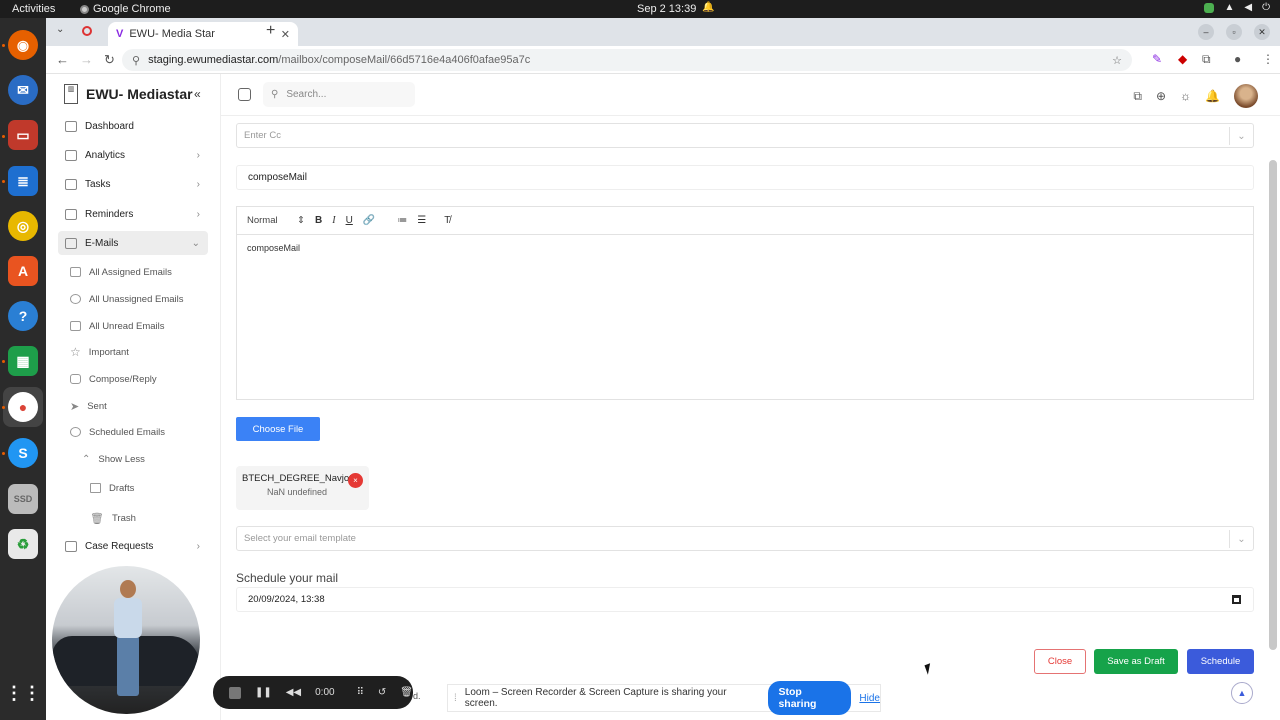 This screenshot has width=1280, height=720. What do you see at coordinates (140, 379) in the screenshot?
I see `sidebar-sub-compose: Compose/Reply` at bounding box center [140, 379].